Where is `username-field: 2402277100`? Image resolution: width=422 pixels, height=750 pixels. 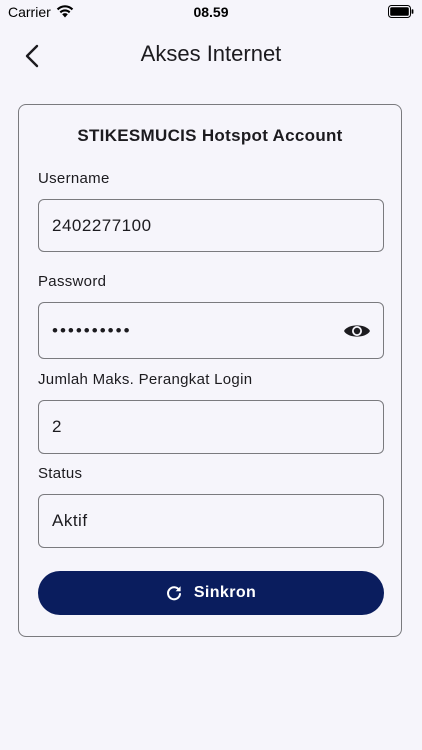 username-field: 2402277100 is located at coordinates (211, 225).